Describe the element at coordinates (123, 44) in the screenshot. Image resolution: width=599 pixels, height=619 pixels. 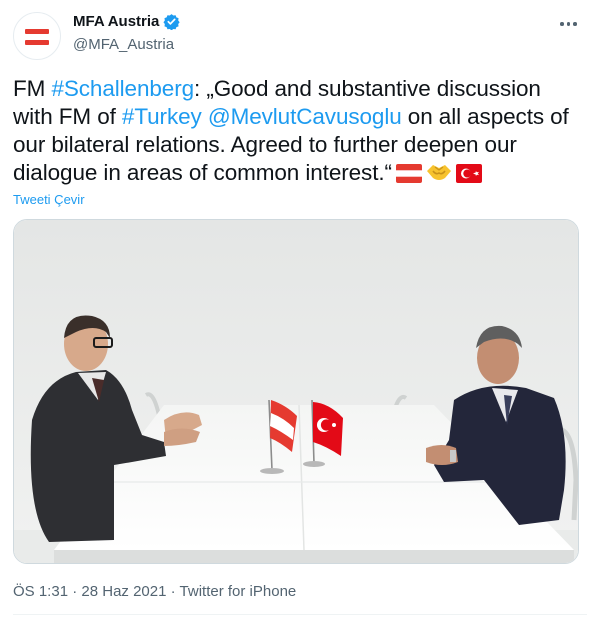
I see `account-handle: @MFA_Austria` at that location.